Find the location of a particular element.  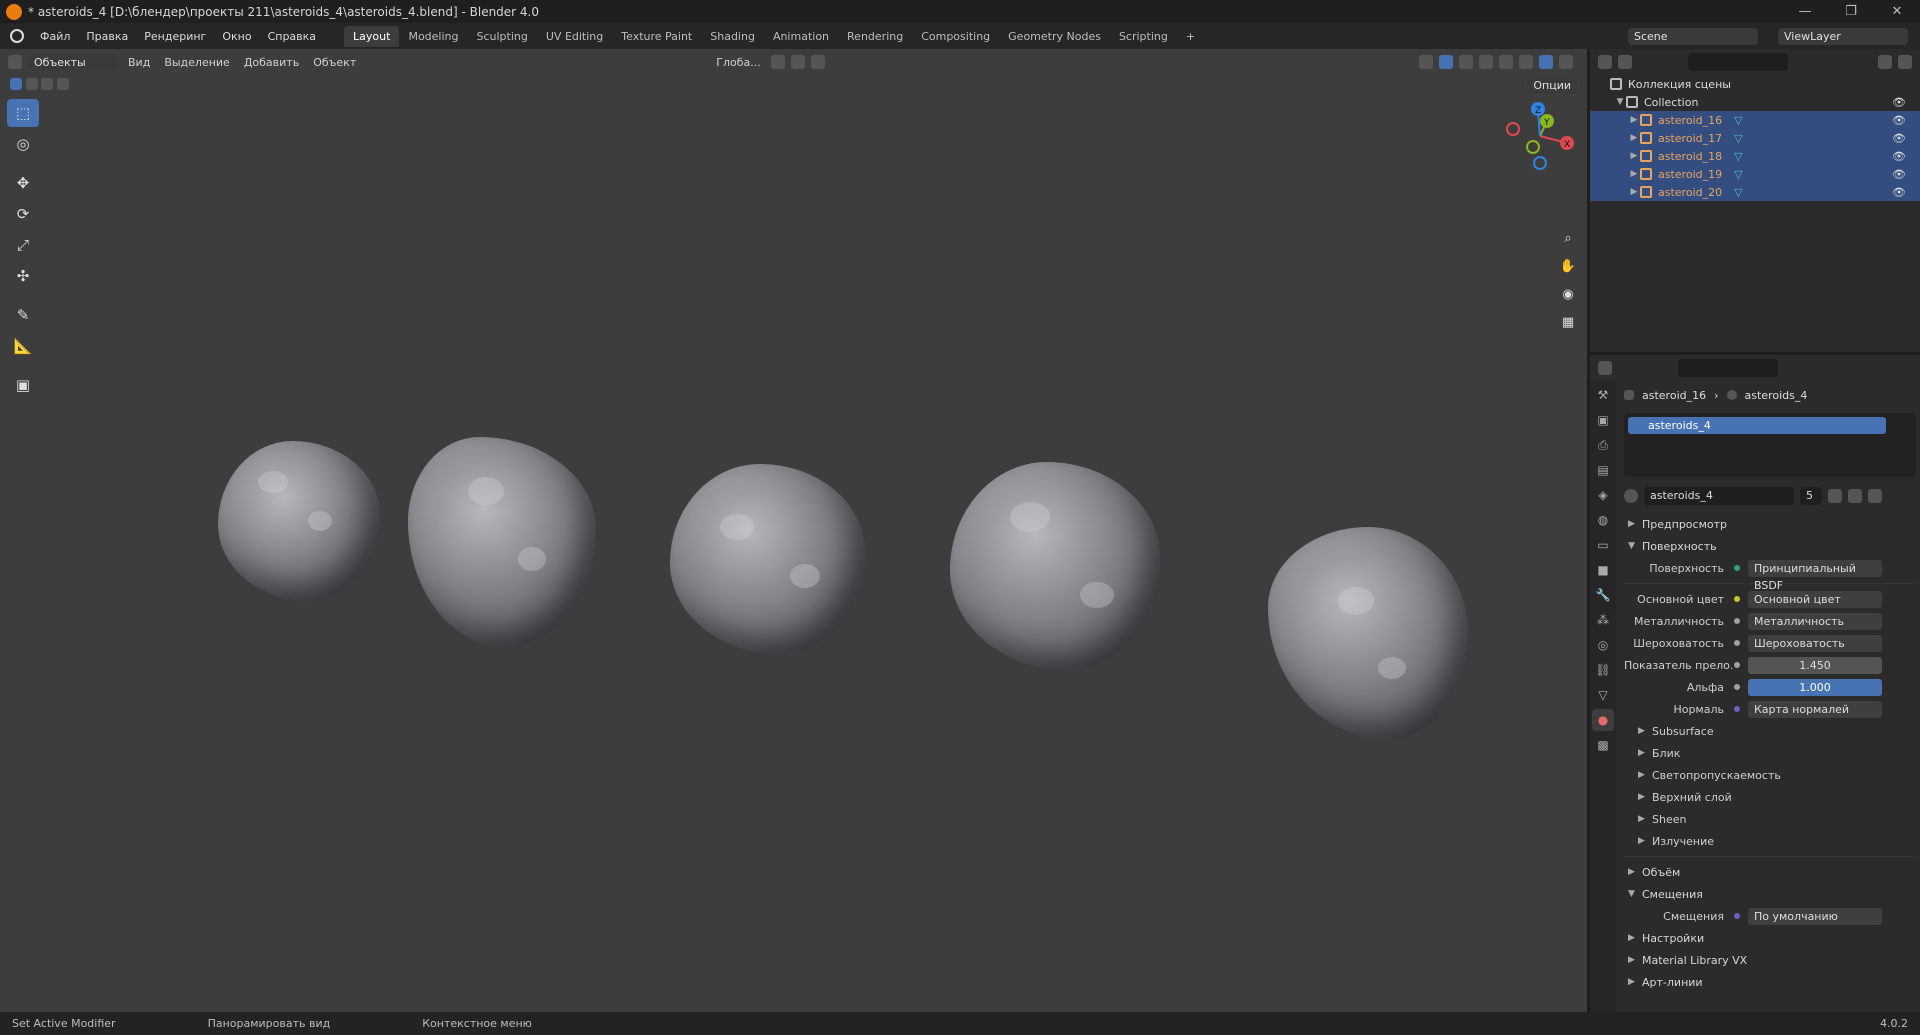

workspace-tab-animation: Animation is located at coordinates (801, 36).